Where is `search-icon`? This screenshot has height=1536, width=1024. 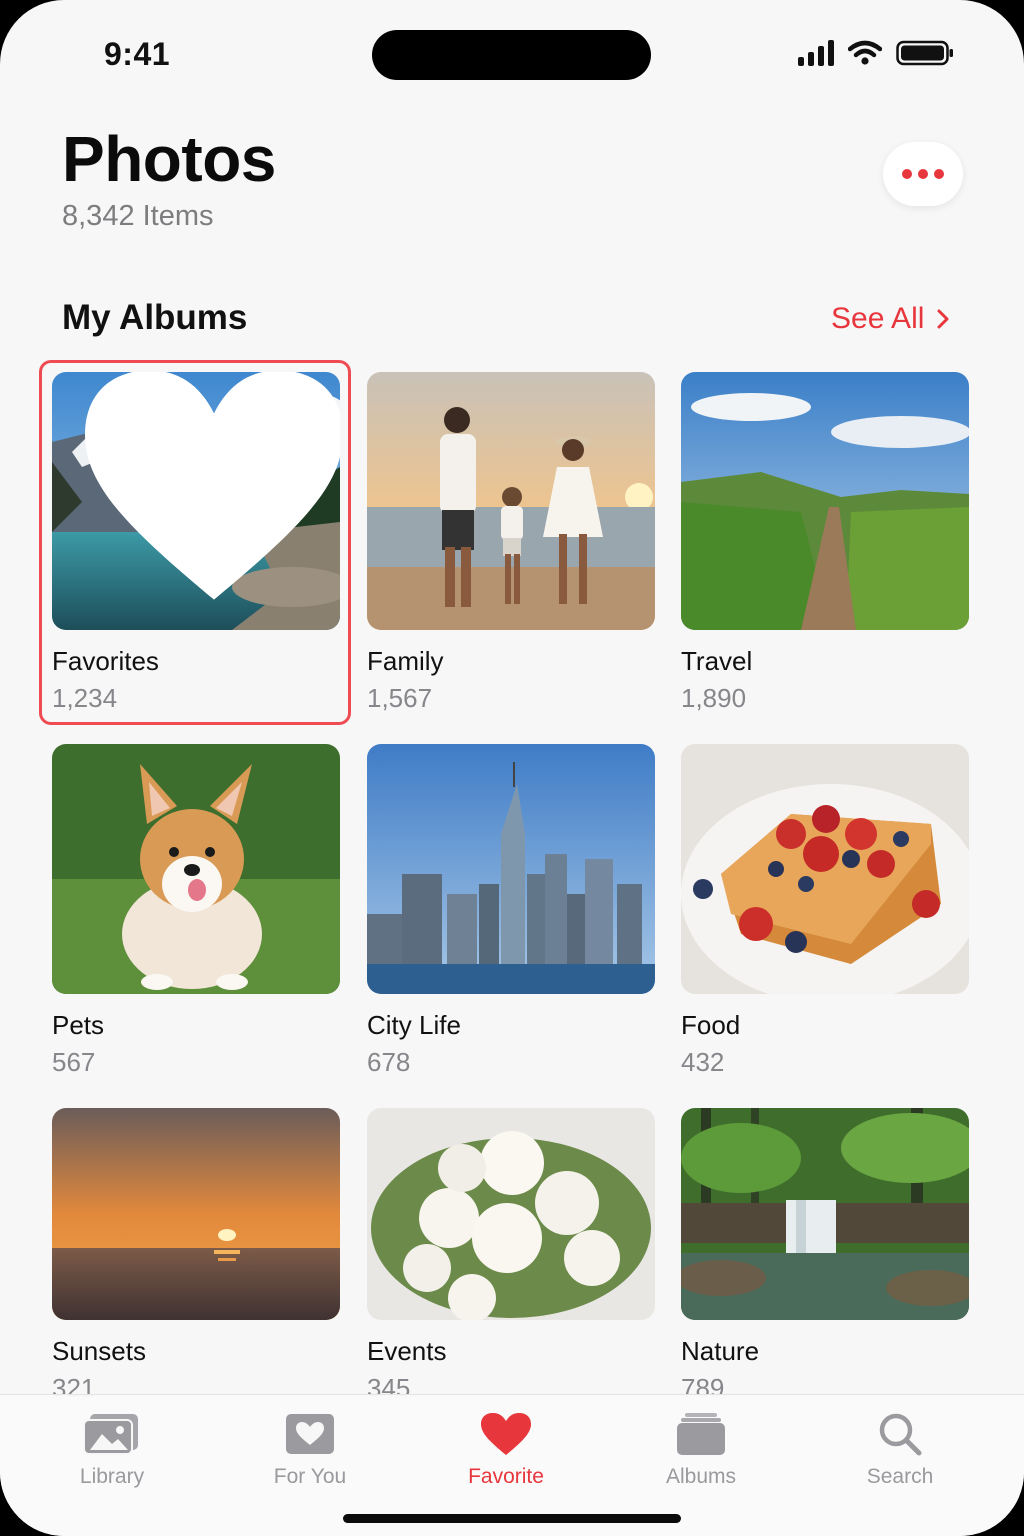
search-icon is located at coordinates (900, 1434).